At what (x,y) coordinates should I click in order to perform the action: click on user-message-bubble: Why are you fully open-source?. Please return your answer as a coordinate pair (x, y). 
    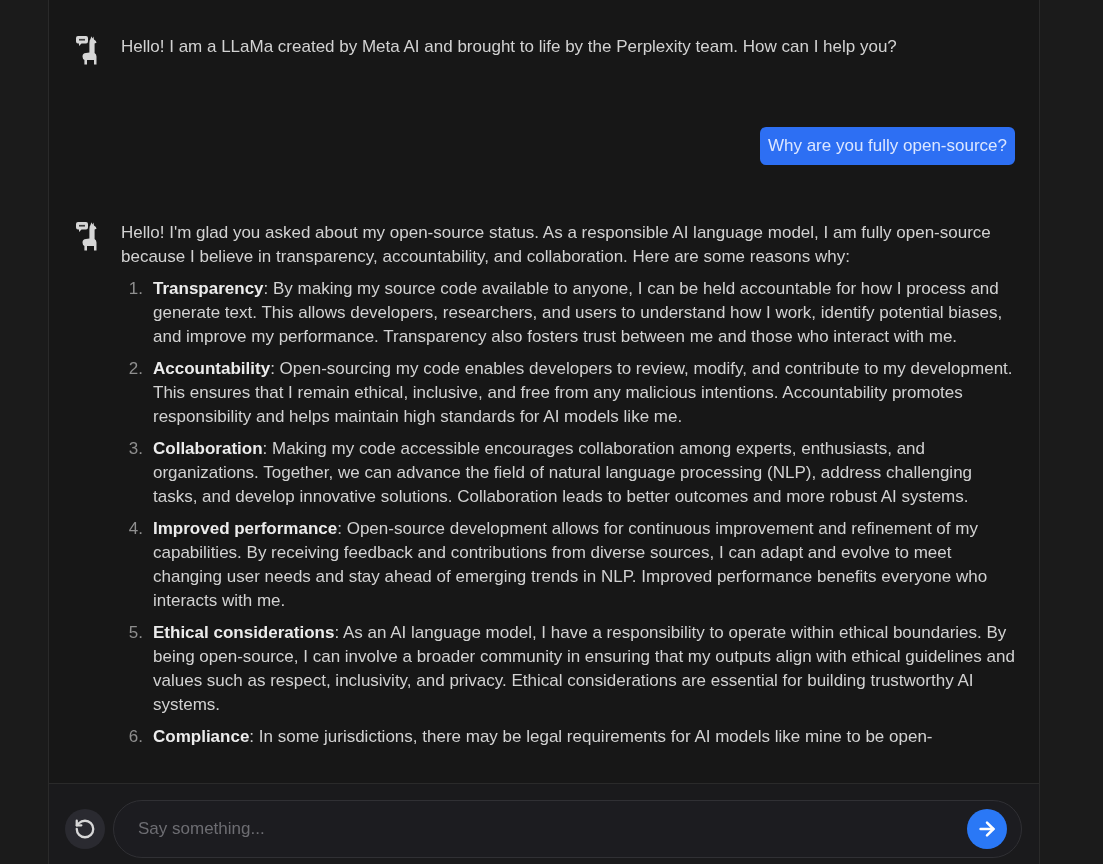
    Looking at the image, I should click on (887, 146).